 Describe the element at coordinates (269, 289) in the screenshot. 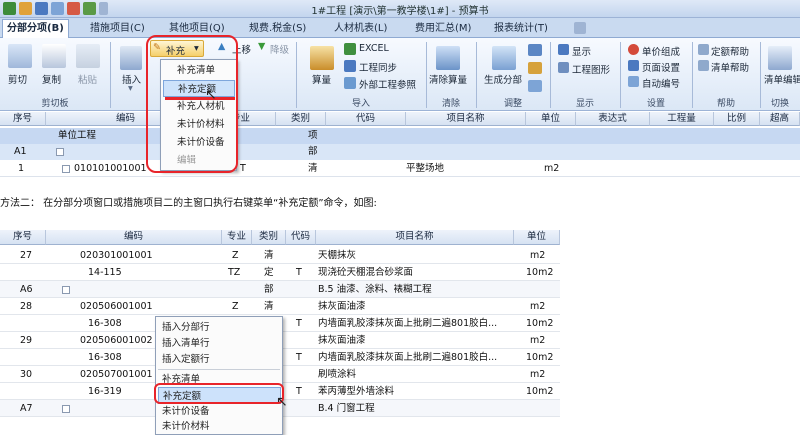

I see `cell-type: 部` at that location.